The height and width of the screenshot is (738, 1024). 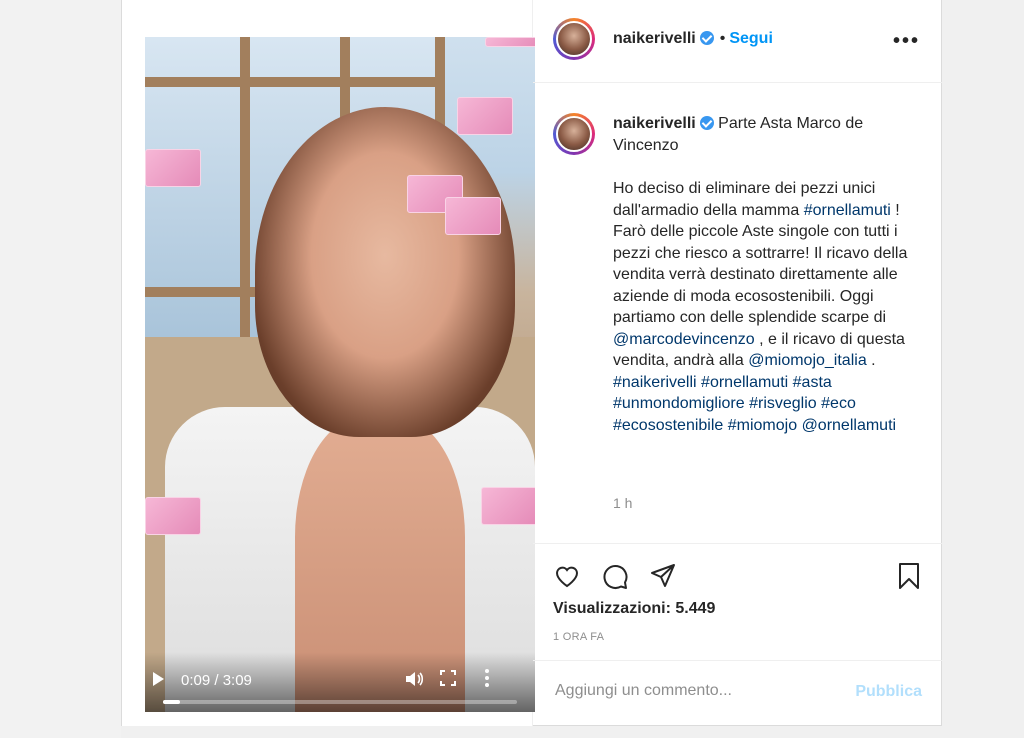 What do you see at coordinates (171, 702) in the screenshot?
I see `video-progress-fill` at bounding box center [171, 702].